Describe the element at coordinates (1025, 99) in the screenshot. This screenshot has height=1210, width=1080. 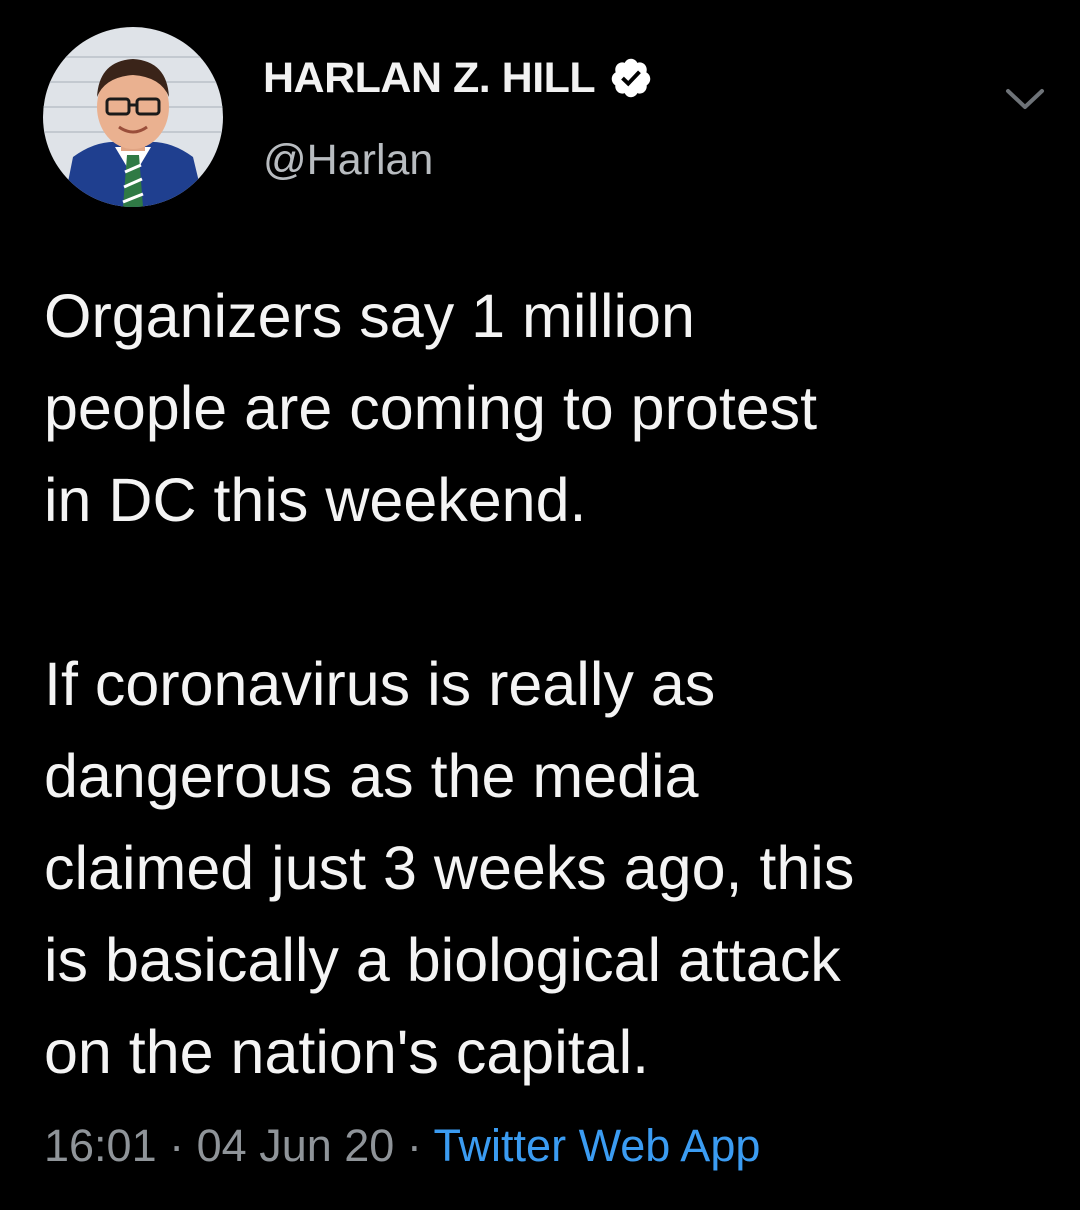
I see `chevron-down-icon` at that location.